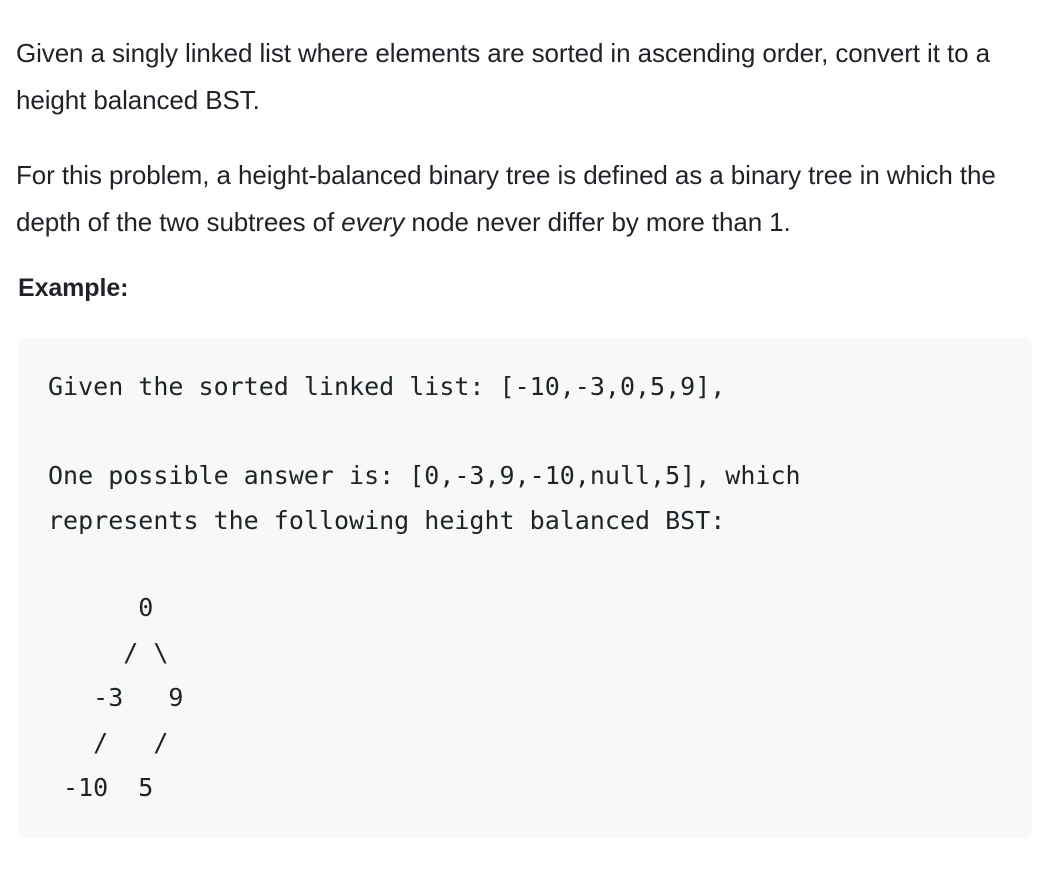 The width and height of the screenshot is (1058, 896). Describe the element at coordinates (123, 697) in the screenshot. I see `ascii-tree-diagram: 0 / \ -3 9 / / -10 5` at that location.